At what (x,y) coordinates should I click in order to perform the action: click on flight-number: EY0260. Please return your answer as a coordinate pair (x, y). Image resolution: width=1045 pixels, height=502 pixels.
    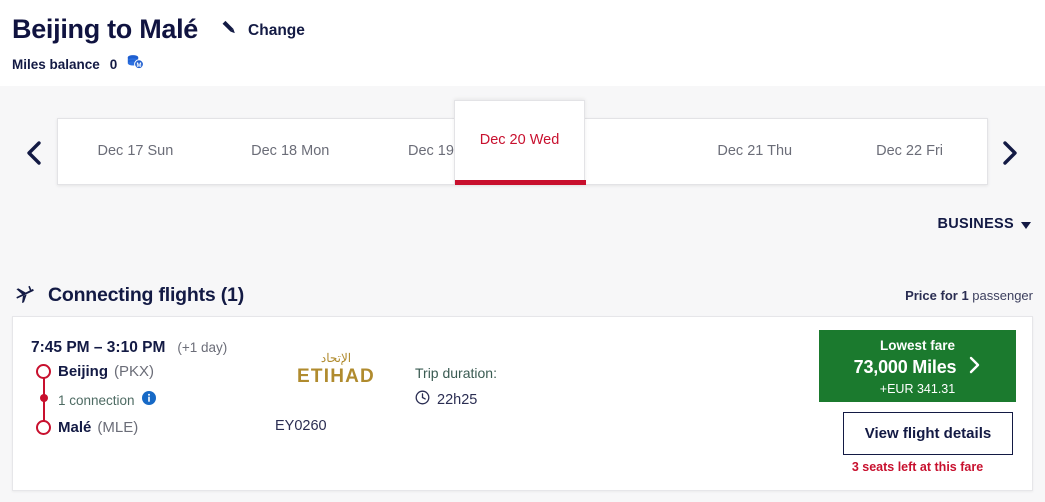
    Looking at the image, I should click on (301, 426).